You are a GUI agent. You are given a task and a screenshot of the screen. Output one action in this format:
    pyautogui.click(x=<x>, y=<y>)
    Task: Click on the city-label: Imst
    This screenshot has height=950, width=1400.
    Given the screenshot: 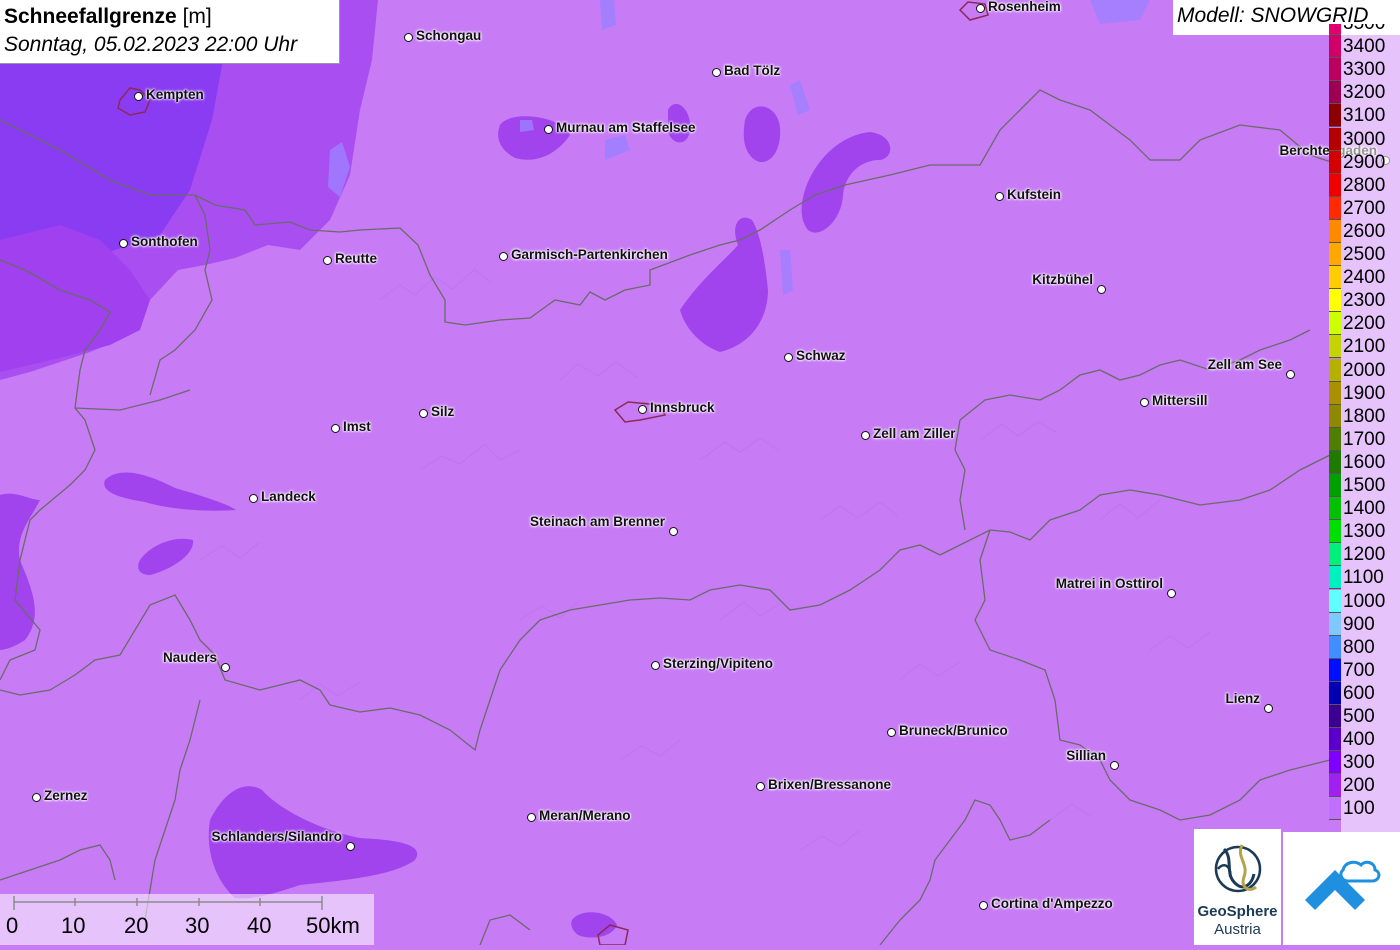 What is the action you would take?
    pyautogui.click(x=357, y=426)
    